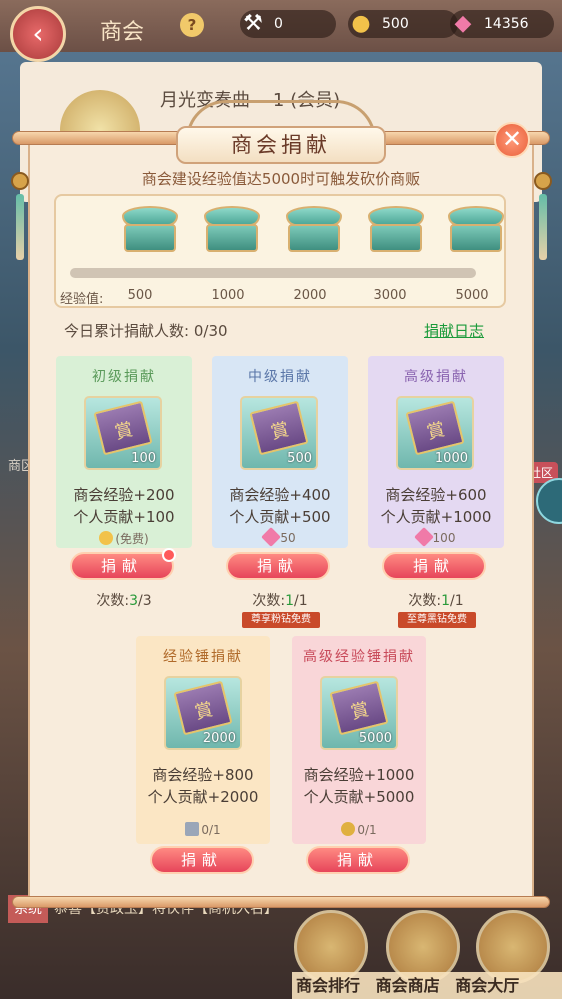  Describe the element at coordinates (436, 517) in the screenshot. I see `personal-contrib-reward: 个人贡献+1000` at that location.